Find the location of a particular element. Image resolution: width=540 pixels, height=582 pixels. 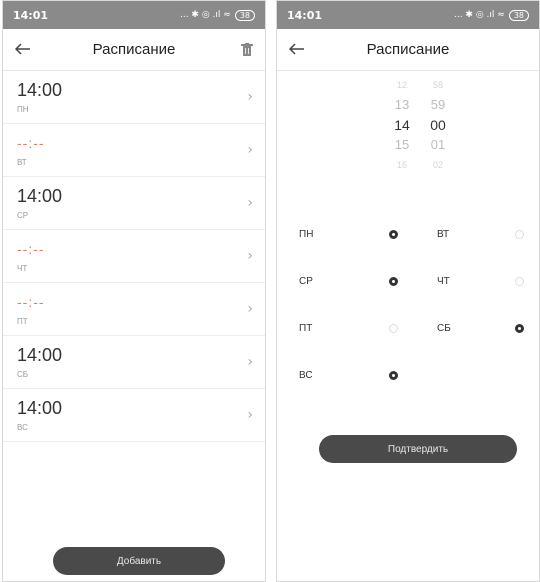

minute-wheel: 58 59 00 01 02 is located at coordinates (438, 125).